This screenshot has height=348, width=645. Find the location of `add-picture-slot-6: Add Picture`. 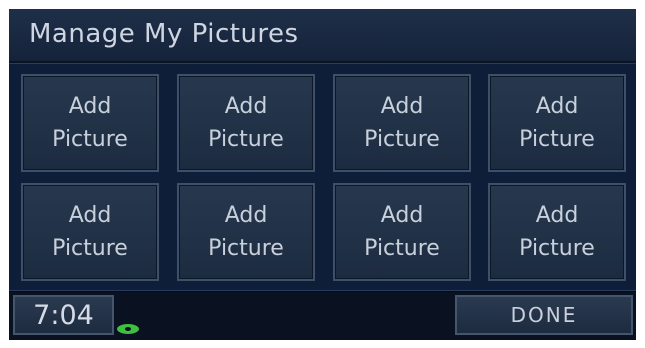

add-picture-slot-6: Add Picture is located at coordinates (246, 232).